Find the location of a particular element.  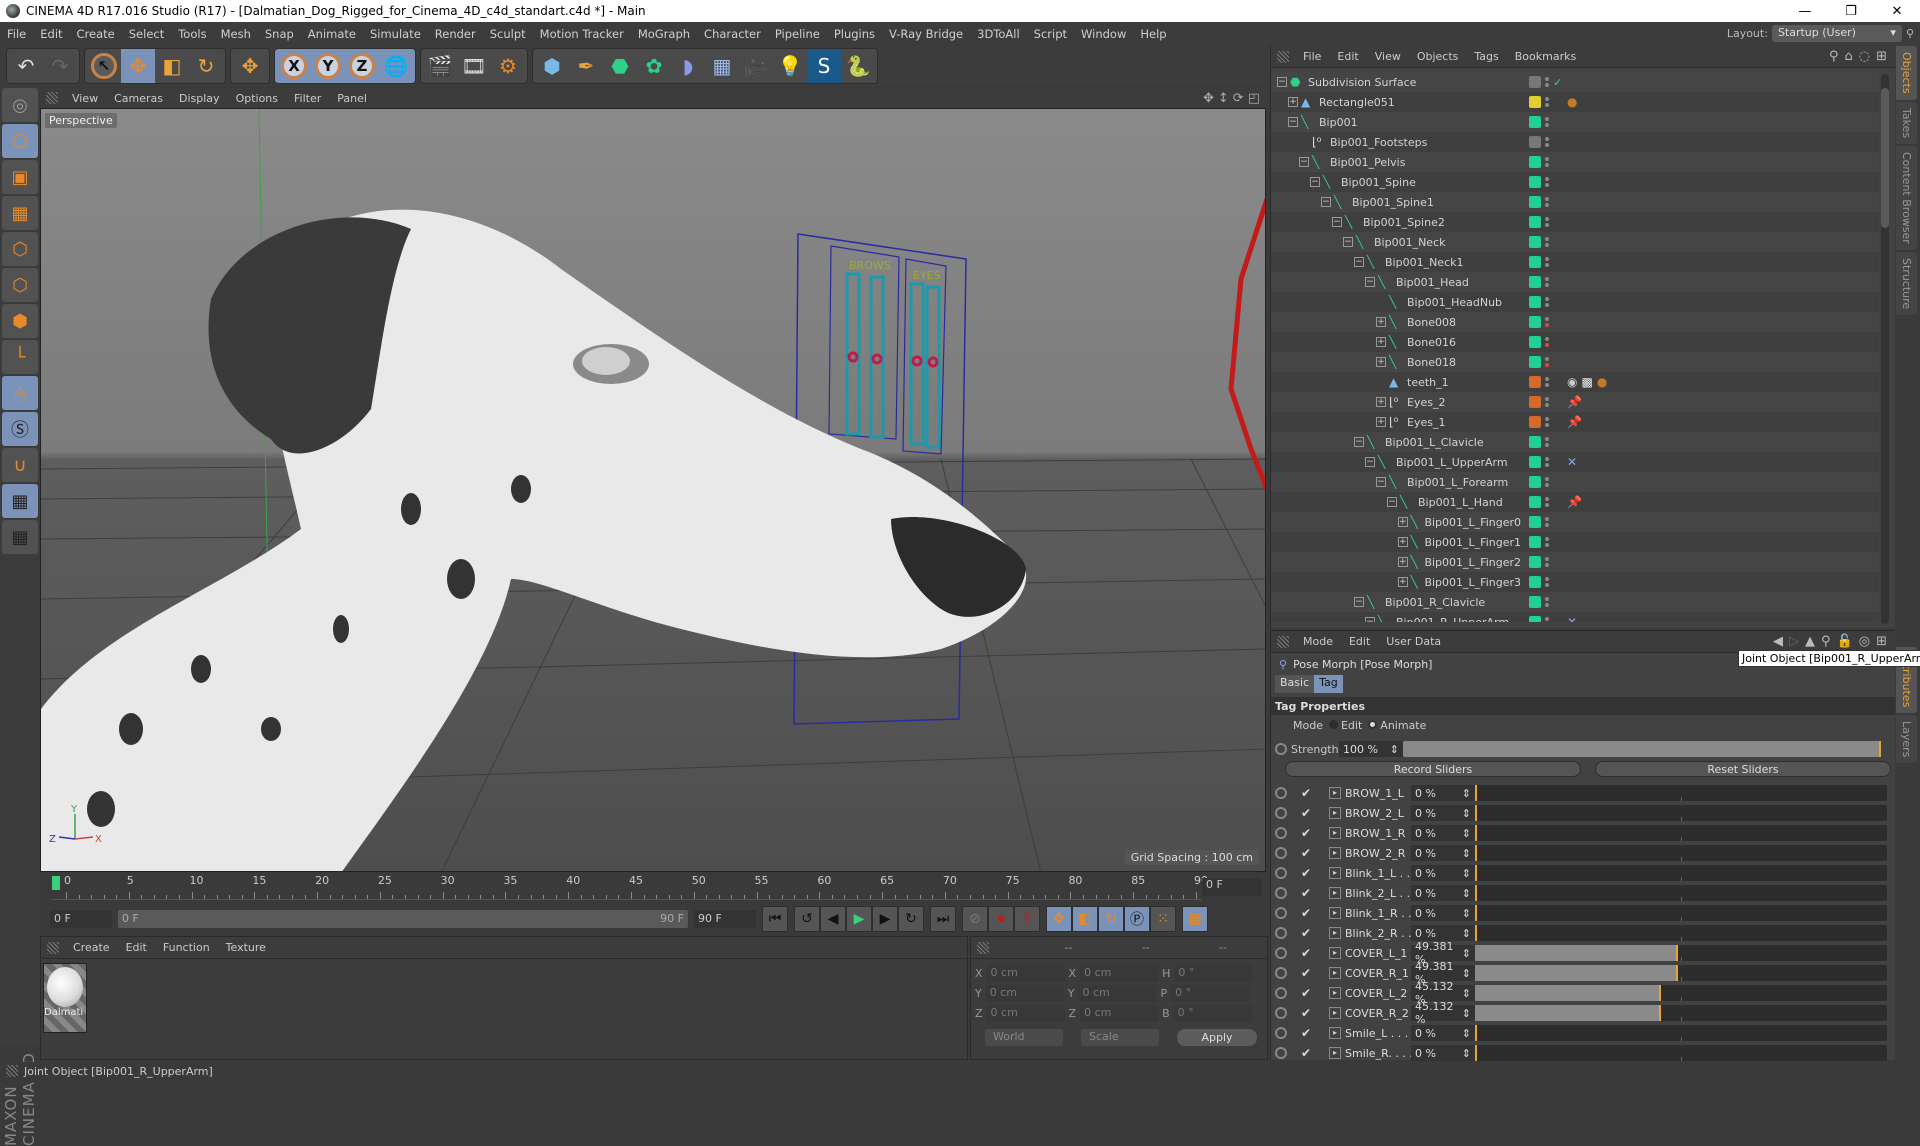

texture-mode-icon: ▣ is located at coordinates (20, 177).